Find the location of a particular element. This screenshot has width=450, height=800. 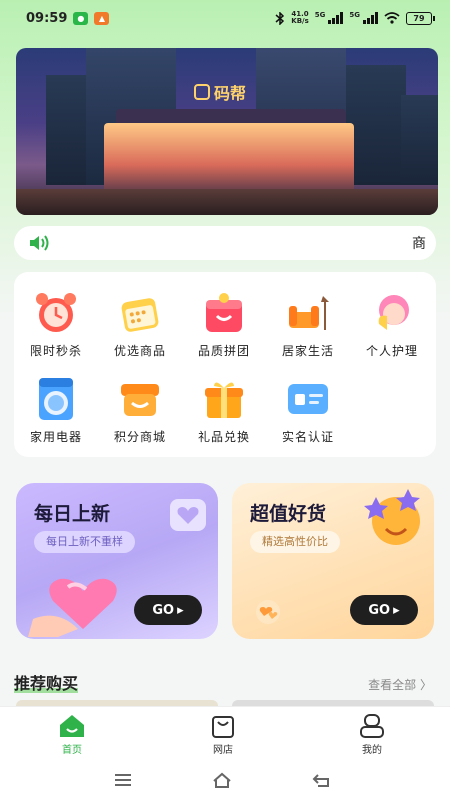

bluetooth-icon is located at coordinates (280, 18).